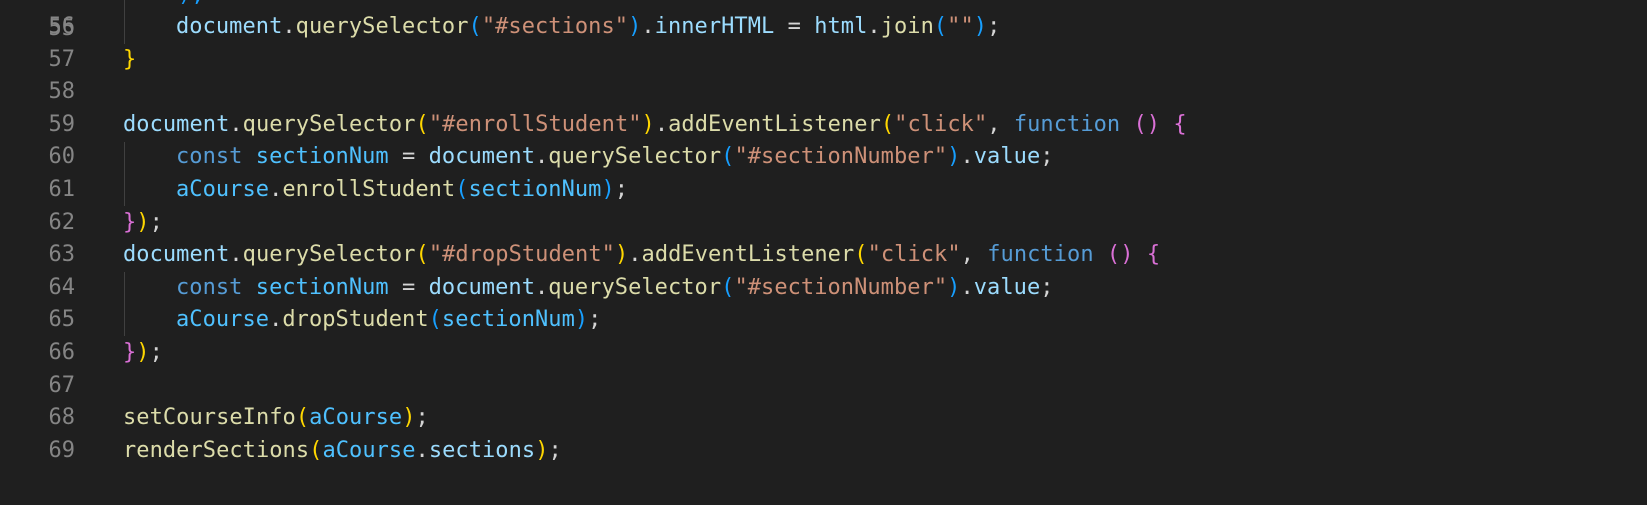  Describe the element at coordinates (555, 26) in the screenshot. I see `code-token: "#sections"` at that location.